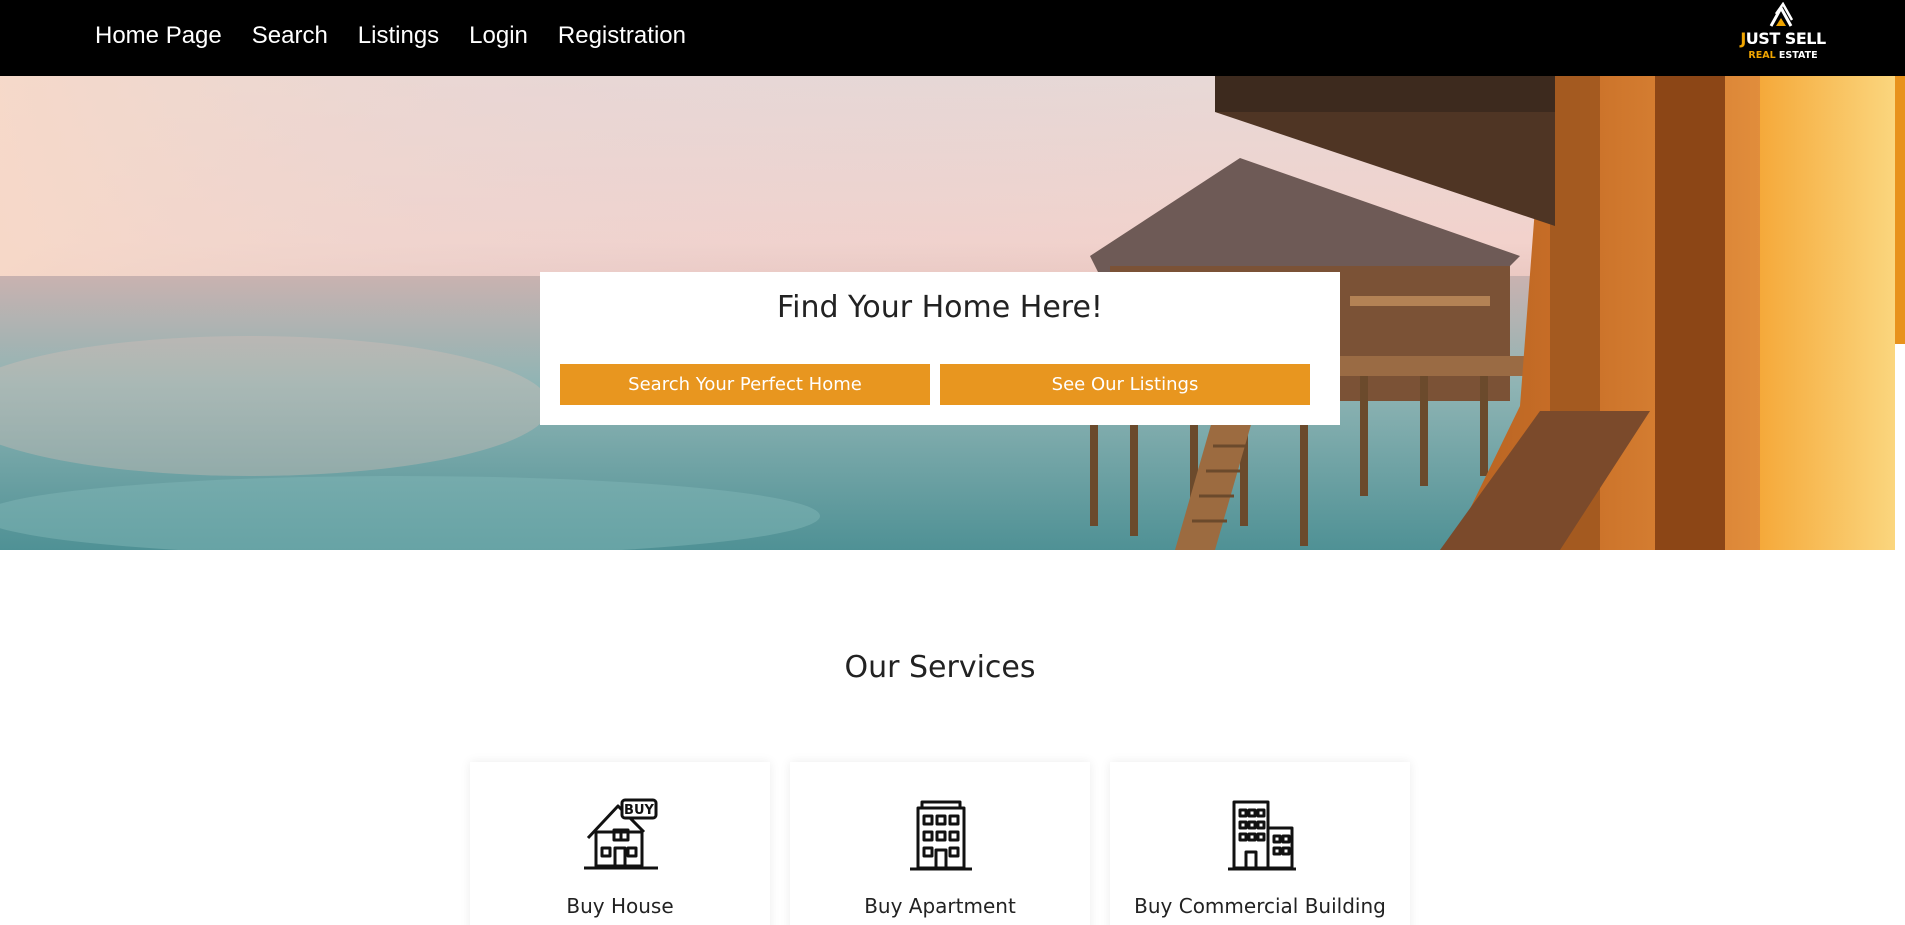  Describe the element at coordinates (622, 36) in the screenshot. I see `nav-registration: Registration` at that location.